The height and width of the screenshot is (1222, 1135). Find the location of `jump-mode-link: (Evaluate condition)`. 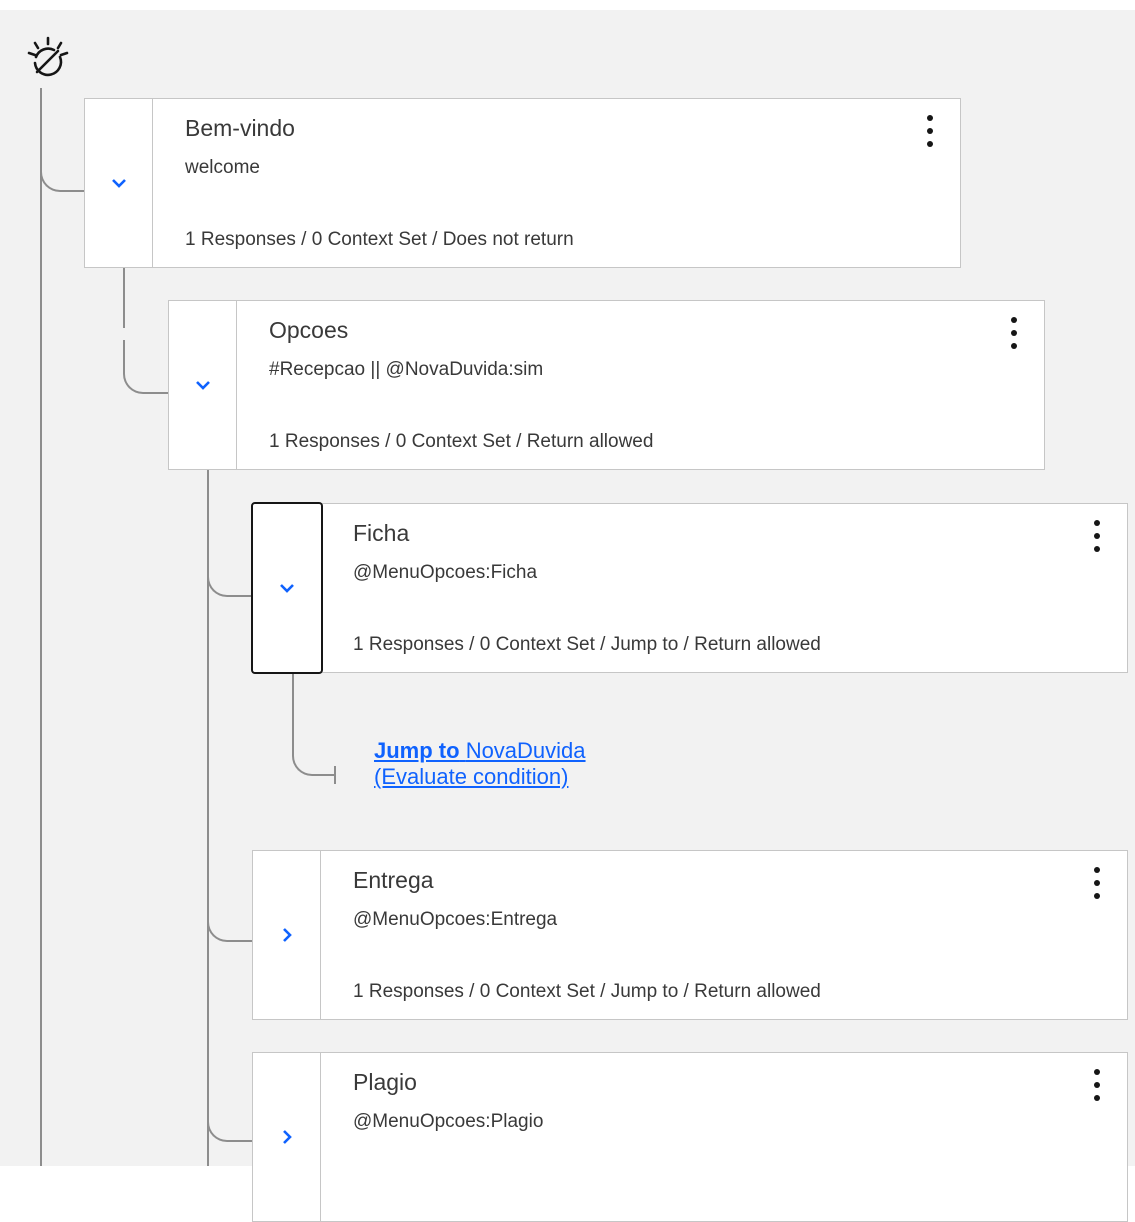

jump-mode-link: (Evaluate condition) is located at coordinates (471, 776).